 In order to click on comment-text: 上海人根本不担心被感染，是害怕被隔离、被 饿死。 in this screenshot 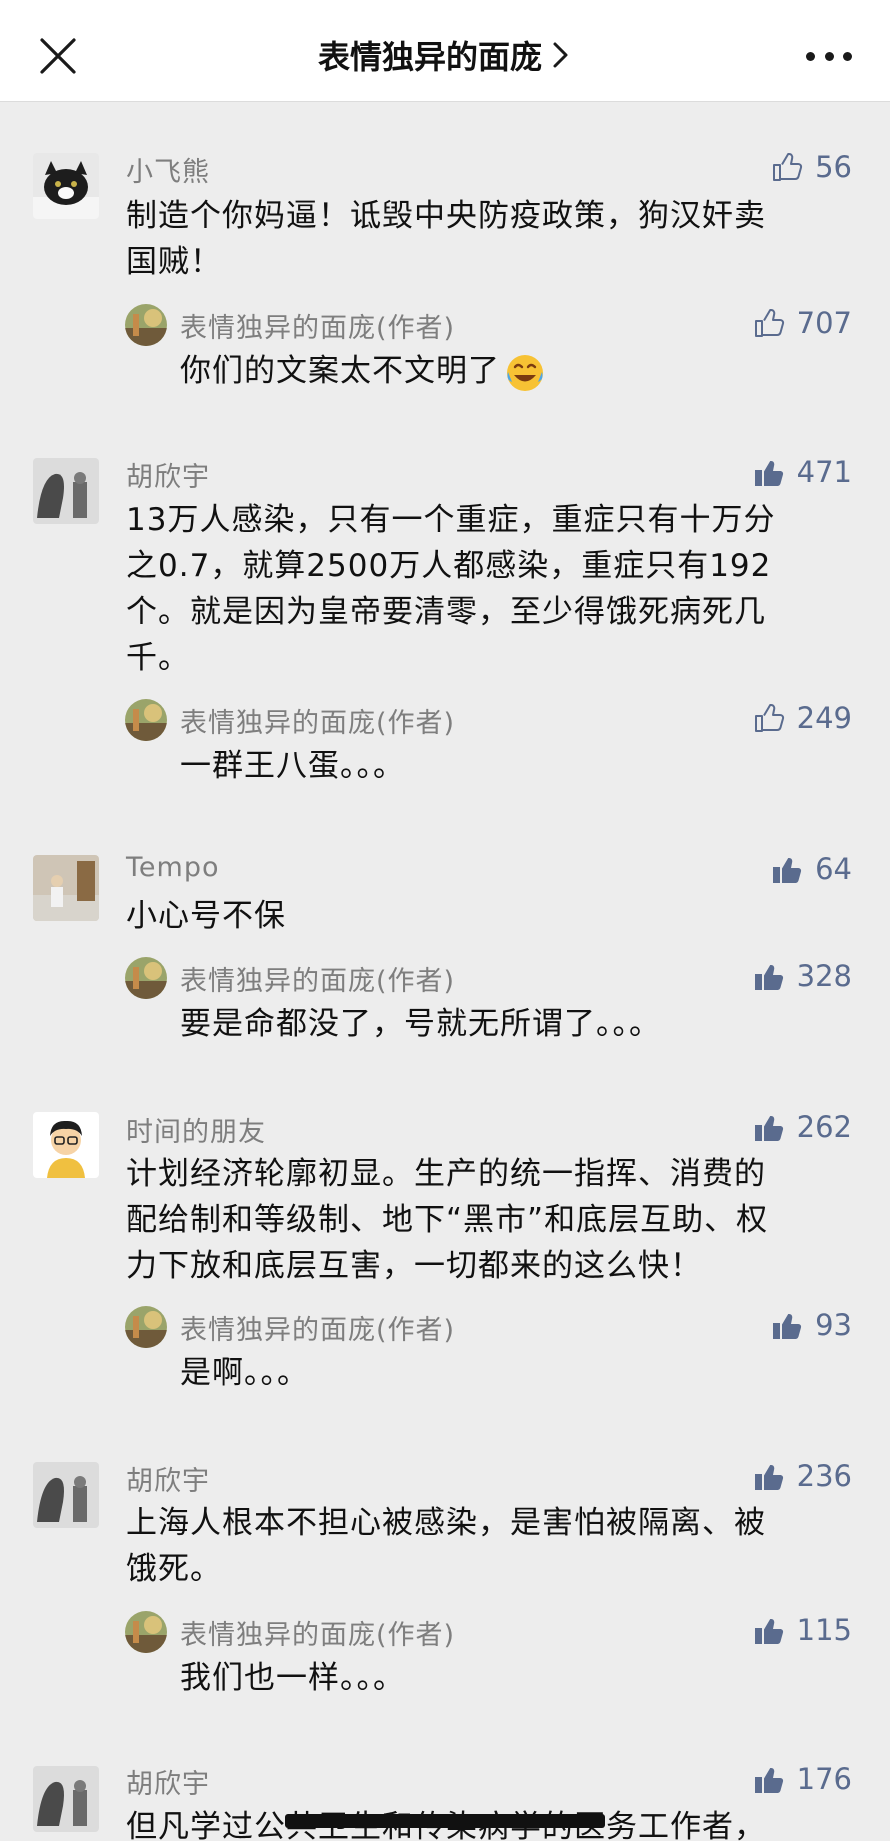, I will do `click(446, 1546)`.